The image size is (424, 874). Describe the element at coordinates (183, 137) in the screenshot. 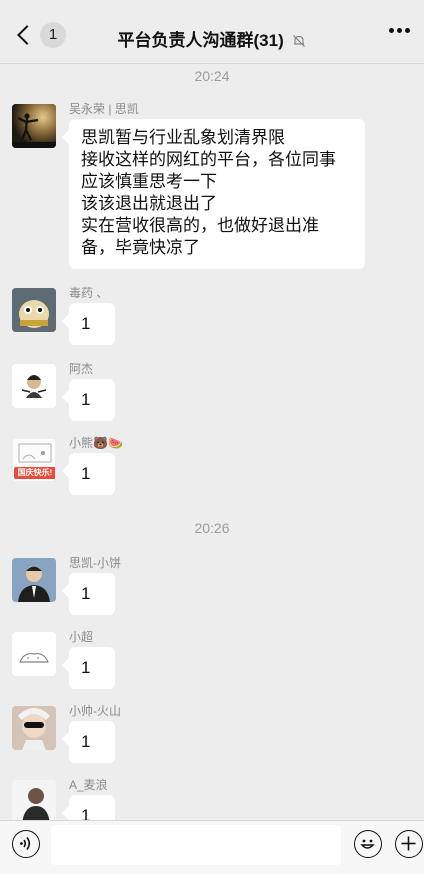

I see `message-line: 思凯暂与行业乱象划清界限` at that location.